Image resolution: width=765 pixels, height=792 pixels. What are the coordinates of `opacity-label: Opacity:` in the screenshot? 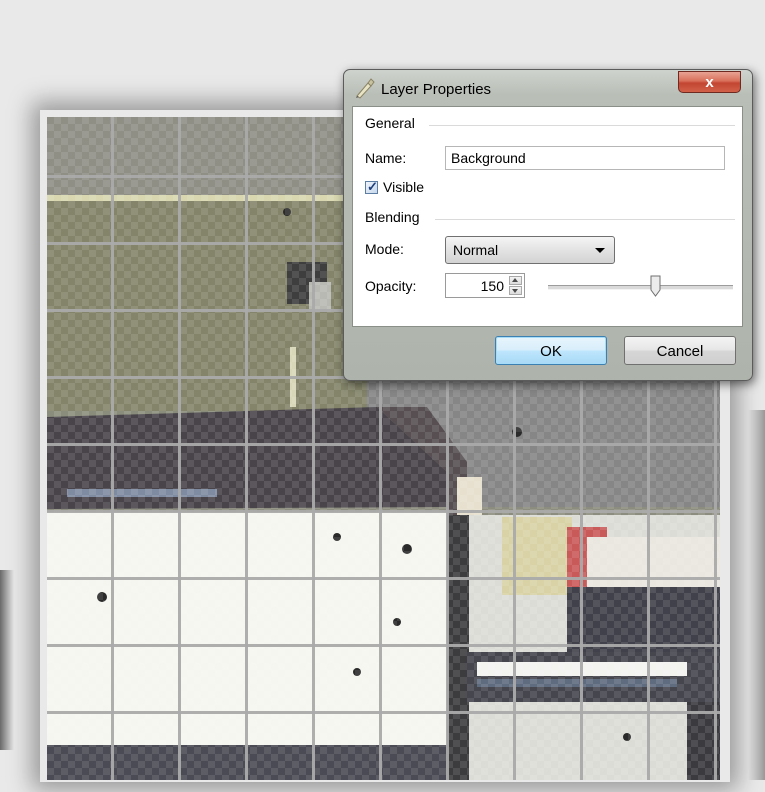 It's located at (391, 286).